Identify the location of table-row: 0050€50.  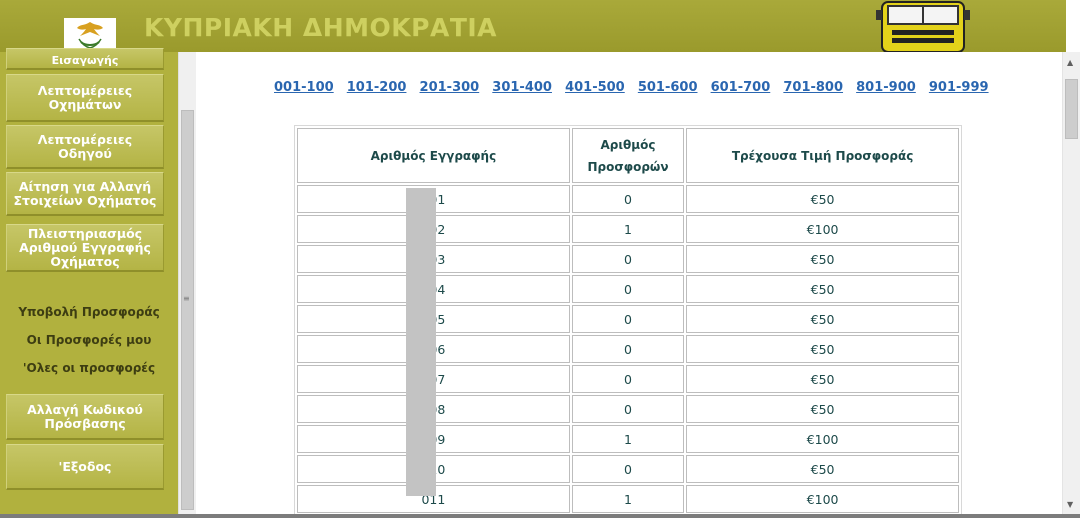
(628, 319).